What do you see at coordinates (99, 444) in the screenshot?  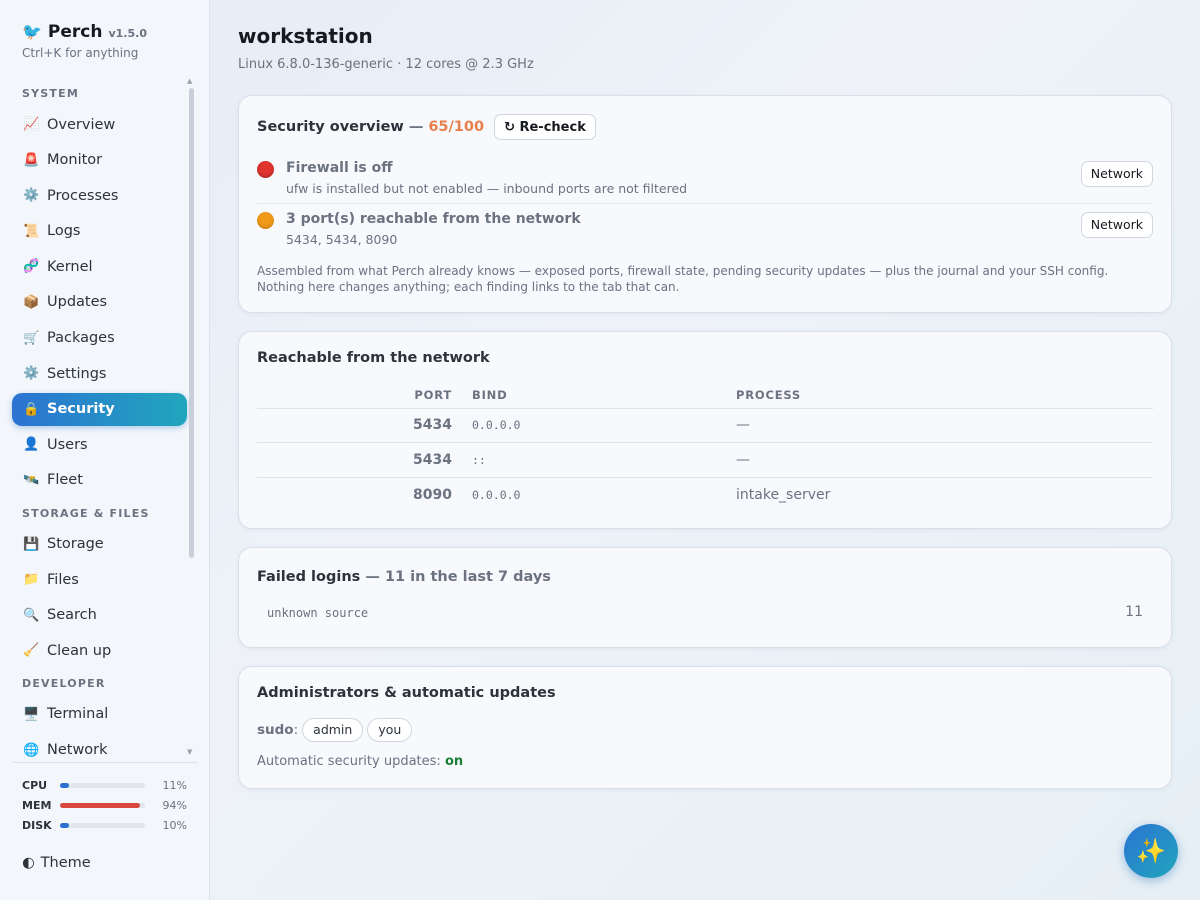 I see `sidebar-item-users: 👤 Users` at bounding box center [99, 444].